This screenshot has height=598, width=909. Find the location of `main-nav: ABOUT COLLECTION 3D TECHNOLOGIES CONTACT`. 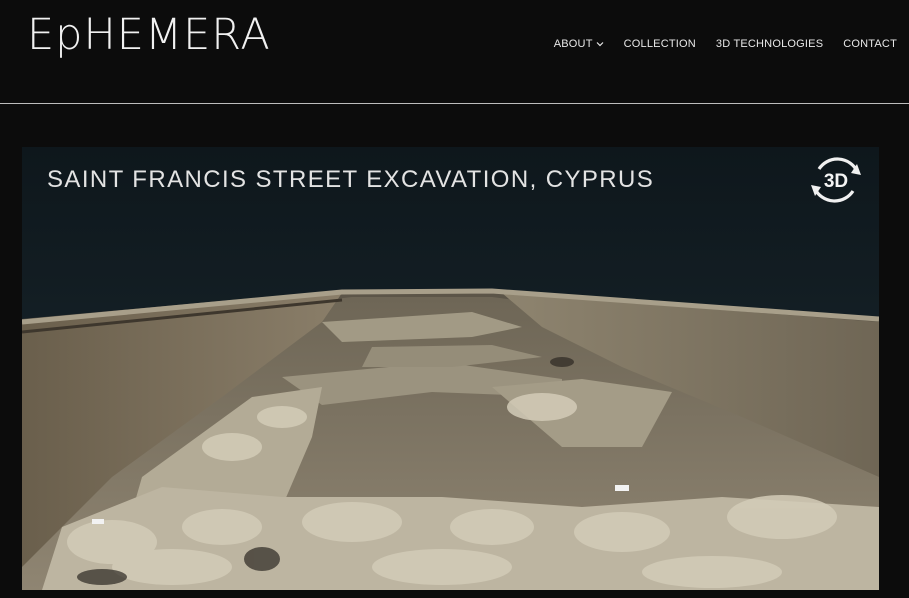

main-nav: ABOUT COLLECTION 3D TECHNOLOGIES CONTACT is located at coordinates (725, 44).